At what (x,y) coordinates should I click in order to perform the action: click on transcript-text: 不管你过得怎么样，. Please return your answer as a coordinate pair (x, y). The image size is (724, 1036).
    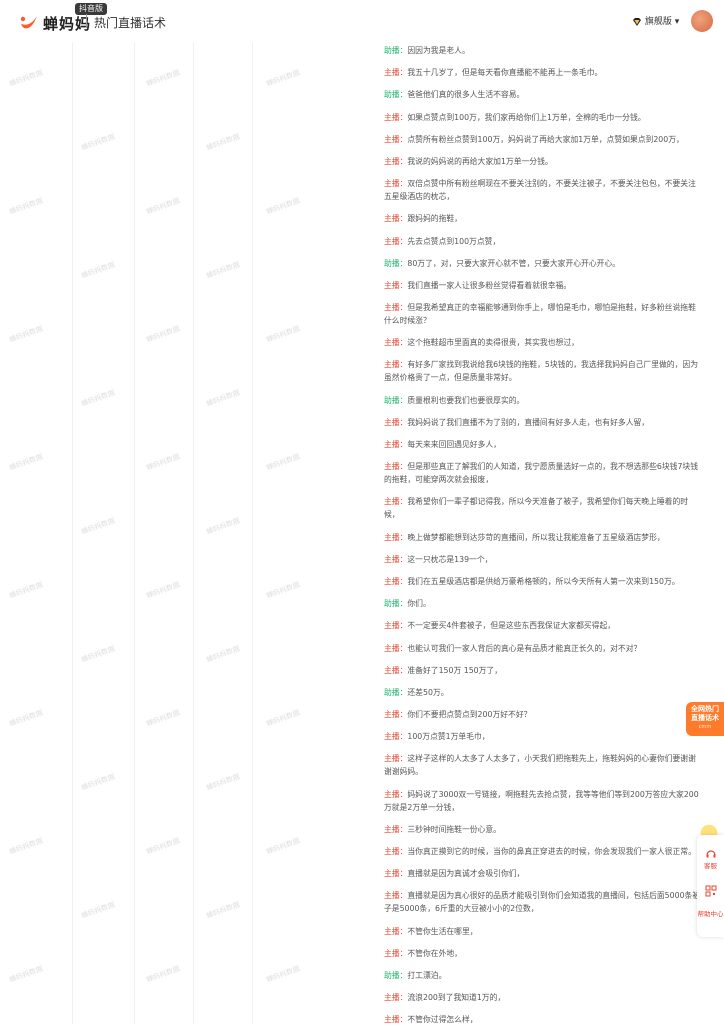
    Looking at the image, I should click on (442, 1020).